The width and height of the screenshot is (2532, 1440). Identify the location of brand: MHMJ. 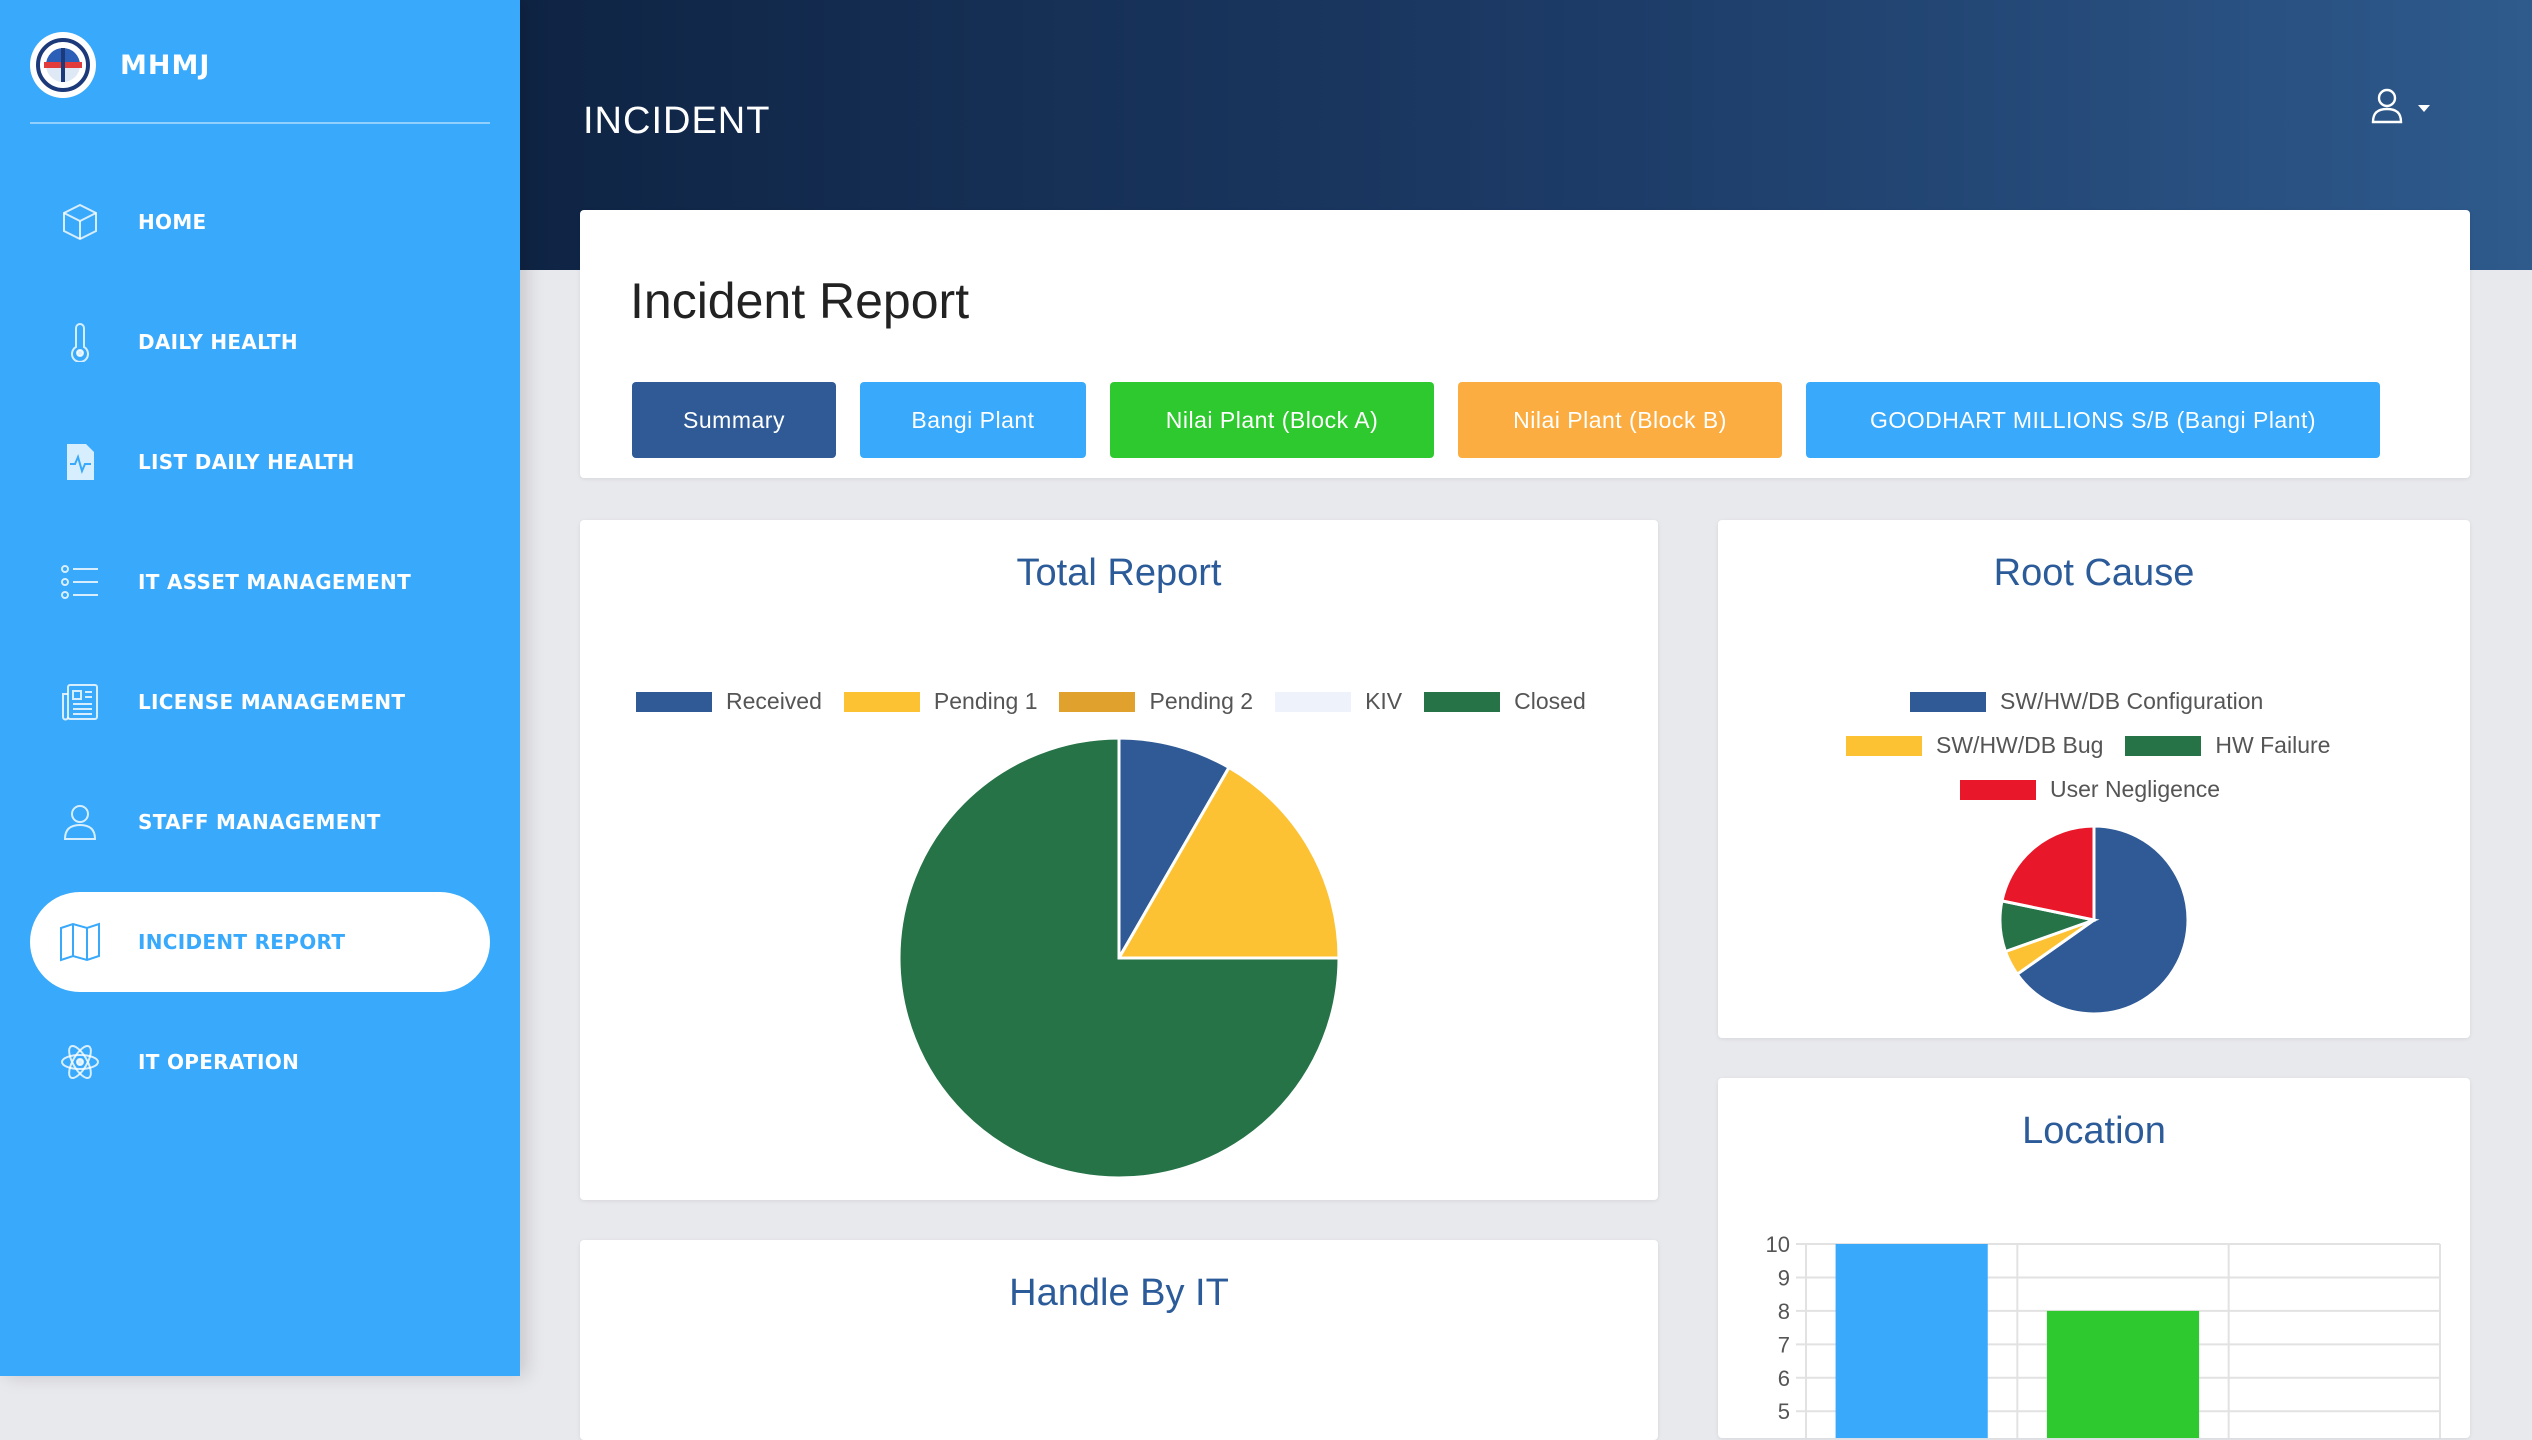
(120, 65).